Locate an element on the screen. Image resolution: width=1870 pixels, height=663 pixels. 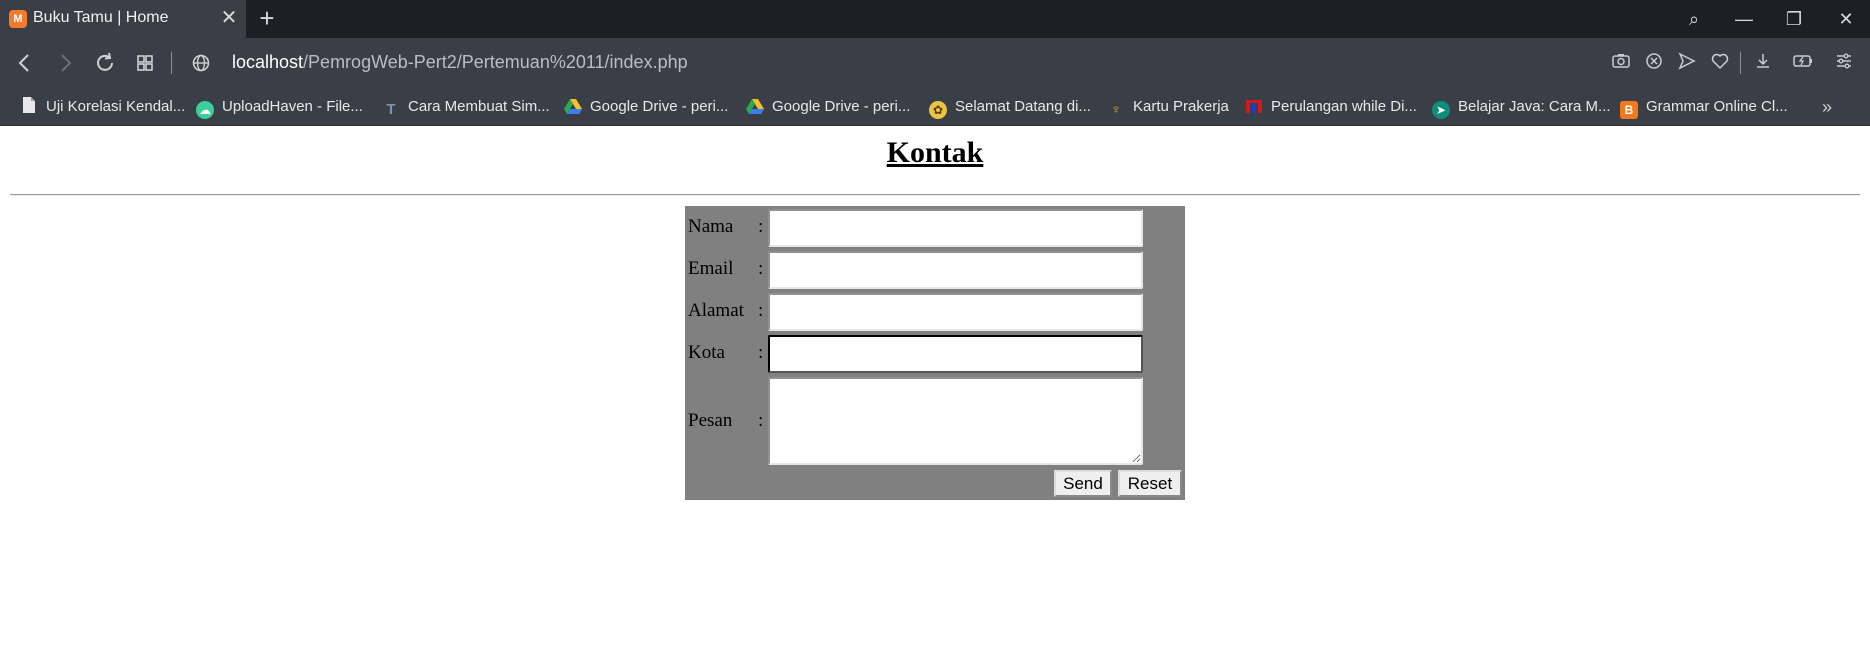
arrow-left-icon is located at coordinates (23, 63).